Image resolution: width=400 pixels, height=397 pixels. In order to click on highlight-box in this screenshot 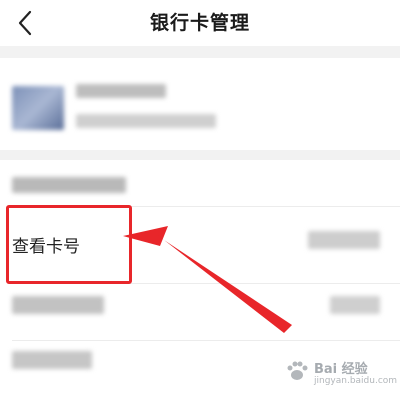, I will do `click(69, 244)`.